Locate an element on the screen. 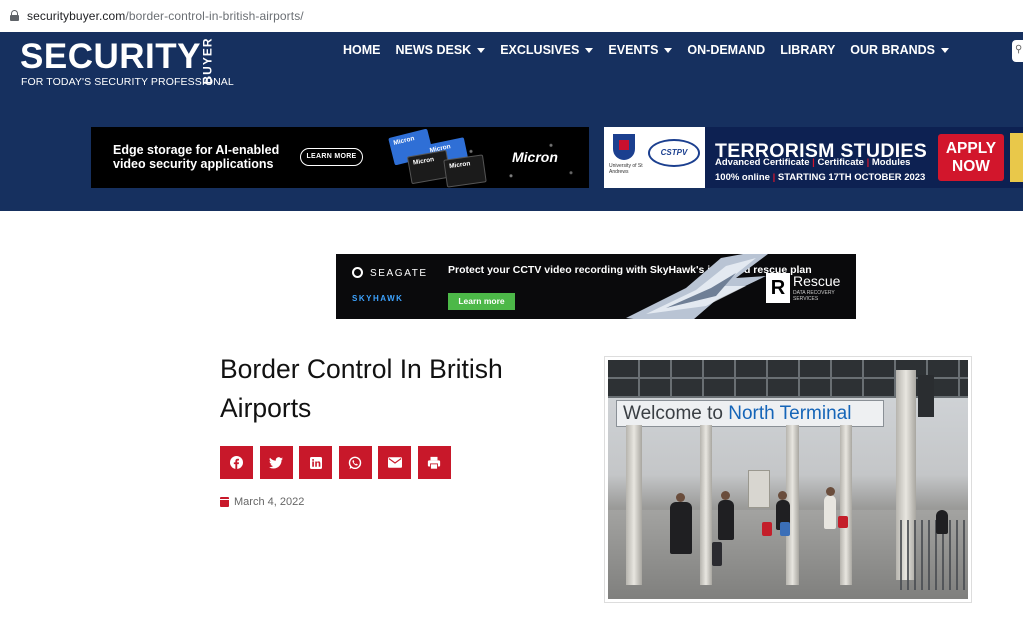 This screenshot has width=1023, height=642. twitter-icon is located at coordinates (276, 462).